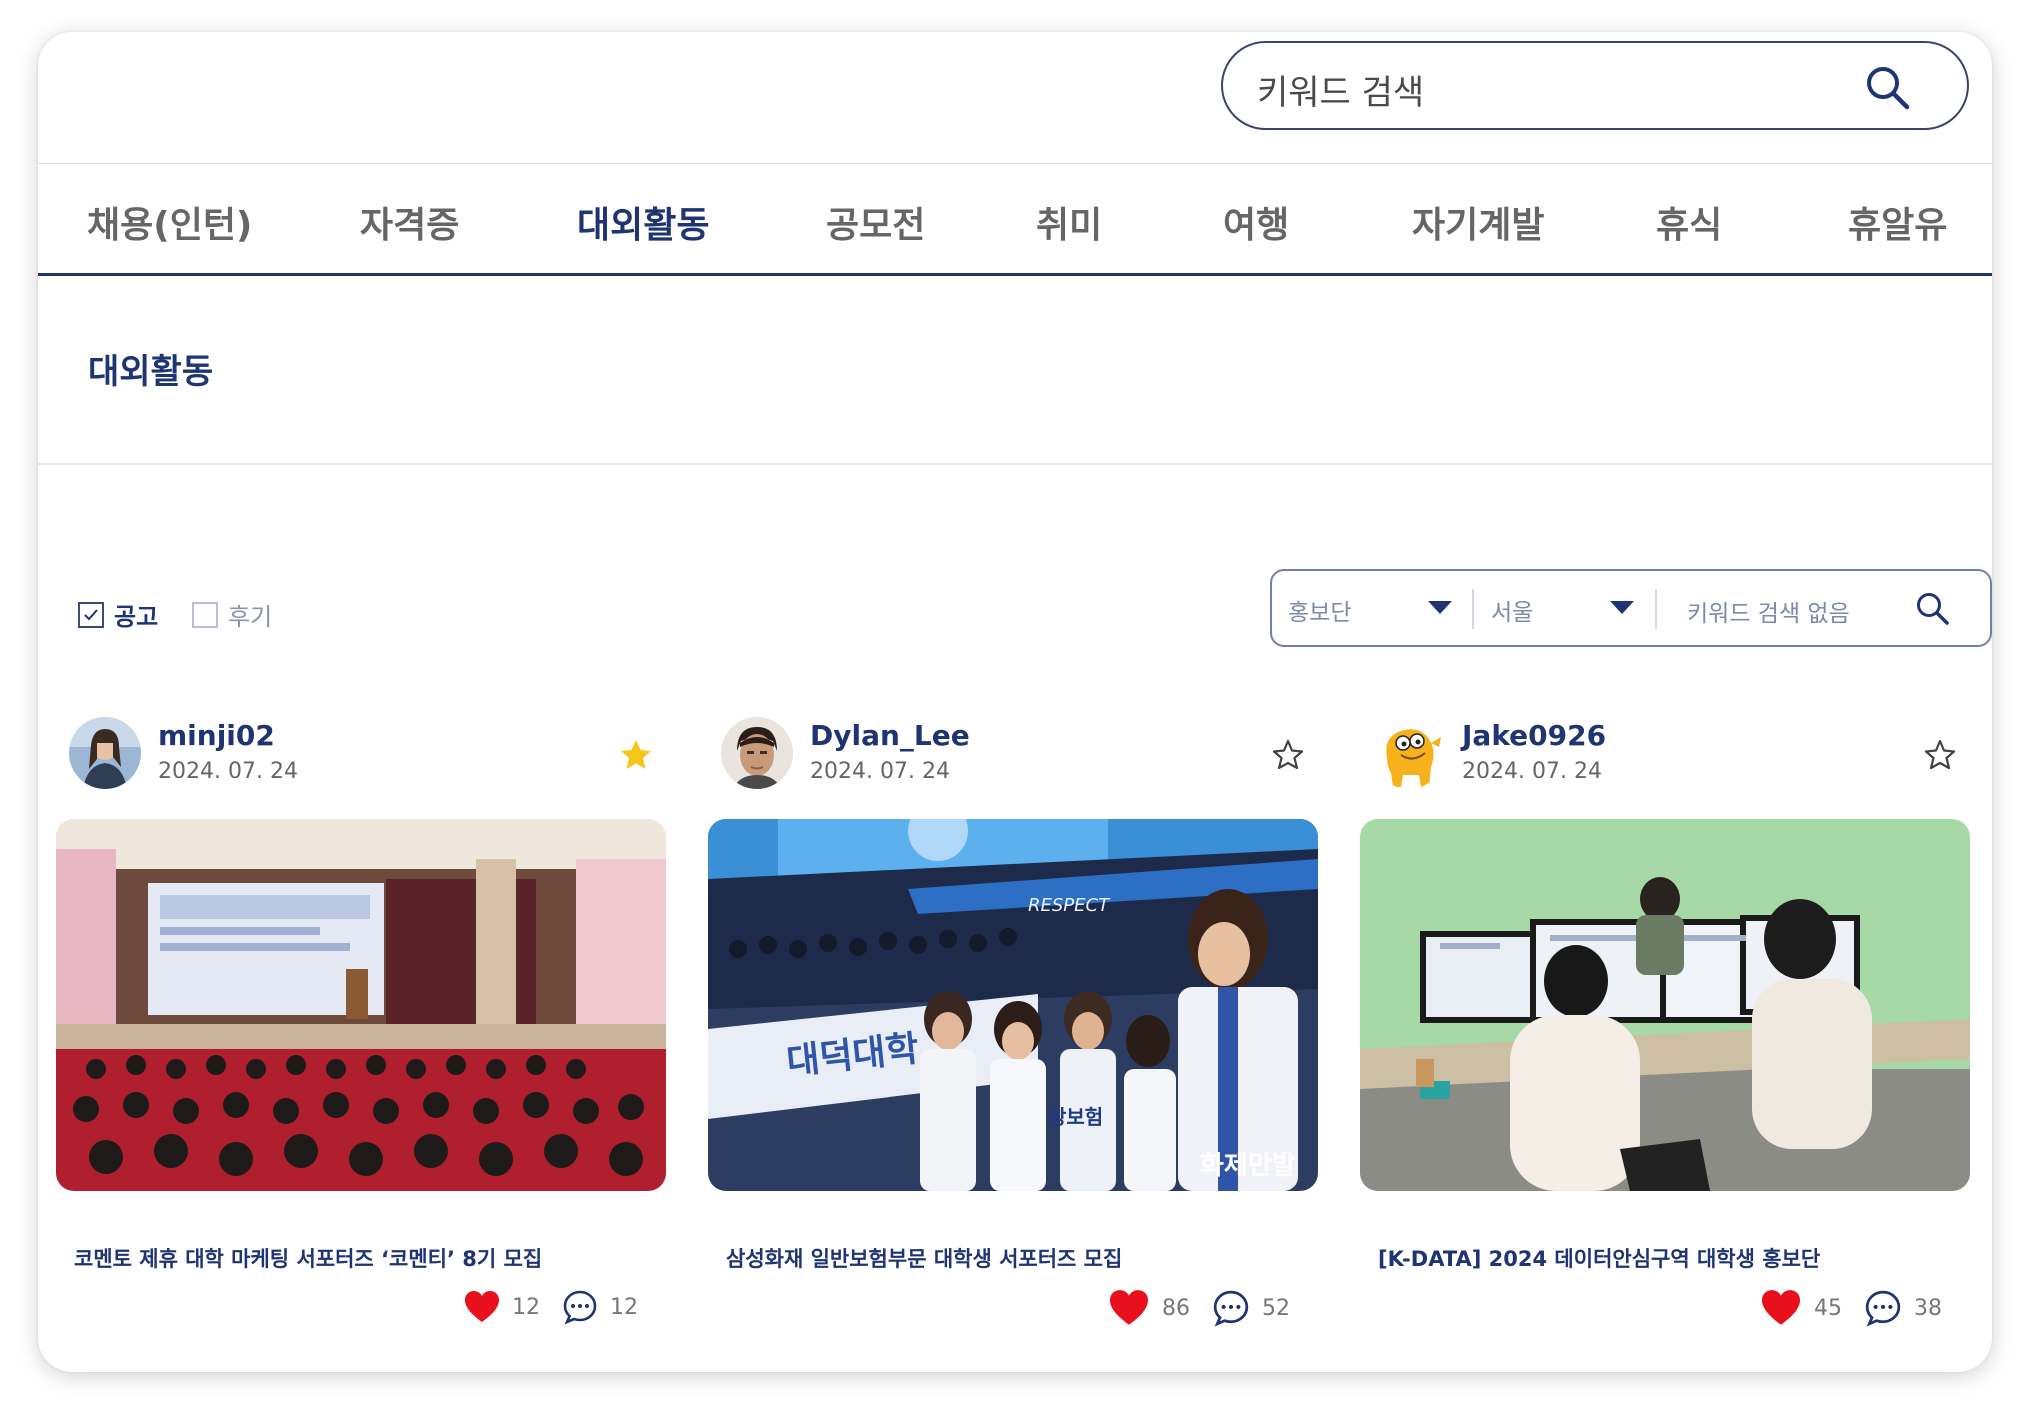 The height and width of the screenshot is (1412, 2036). What do you see at coordinates (556, 1307) in the screenshot?
I see `post-stats: 12 12` at bounding box center [556, 1307].